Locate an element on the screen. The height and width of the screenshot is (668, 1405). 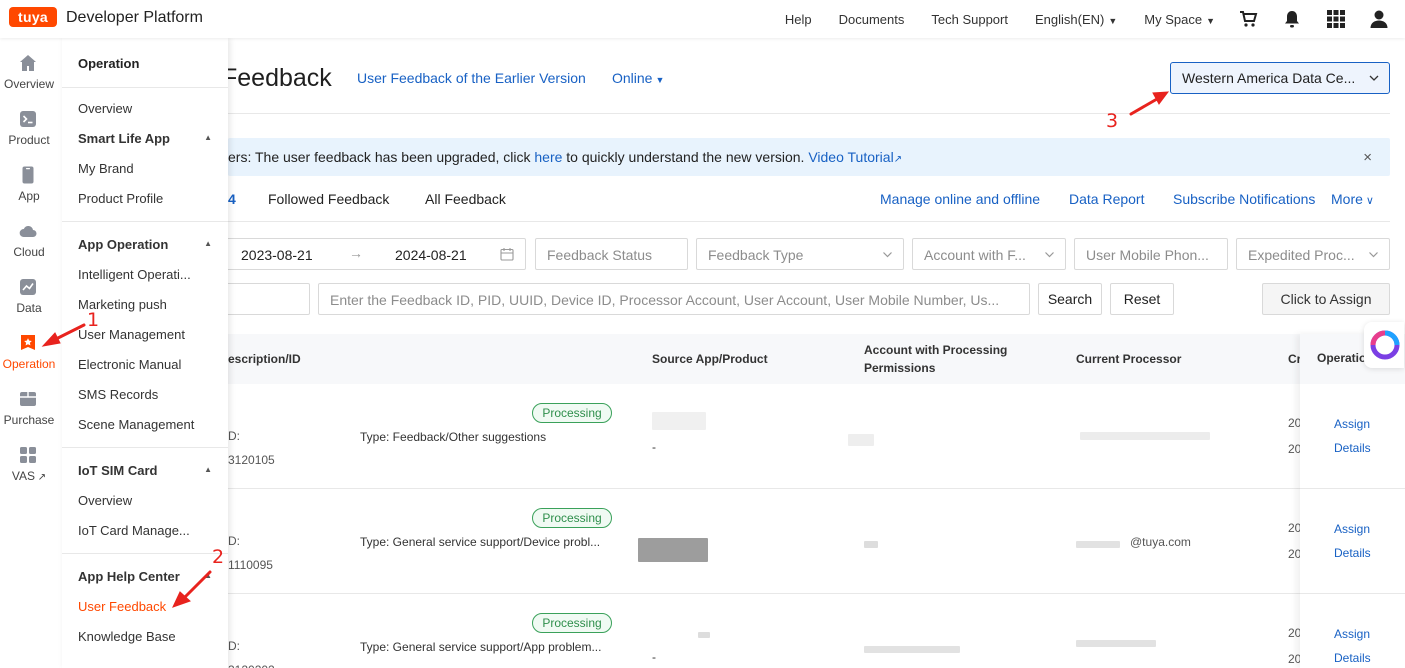
annotation-label-2: 2 is located at coordinates (218, 557).